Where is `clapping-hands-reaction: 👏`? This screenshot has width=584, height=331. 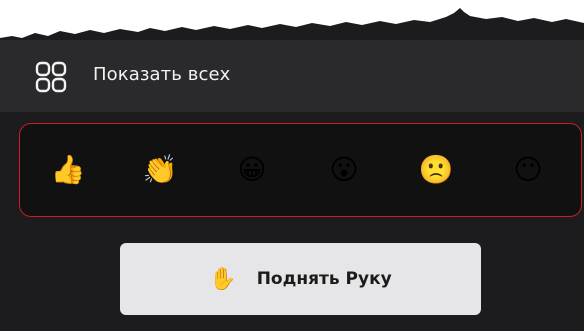 clapping-hands-reaction: 👏 is located at coordinates (160, 170).